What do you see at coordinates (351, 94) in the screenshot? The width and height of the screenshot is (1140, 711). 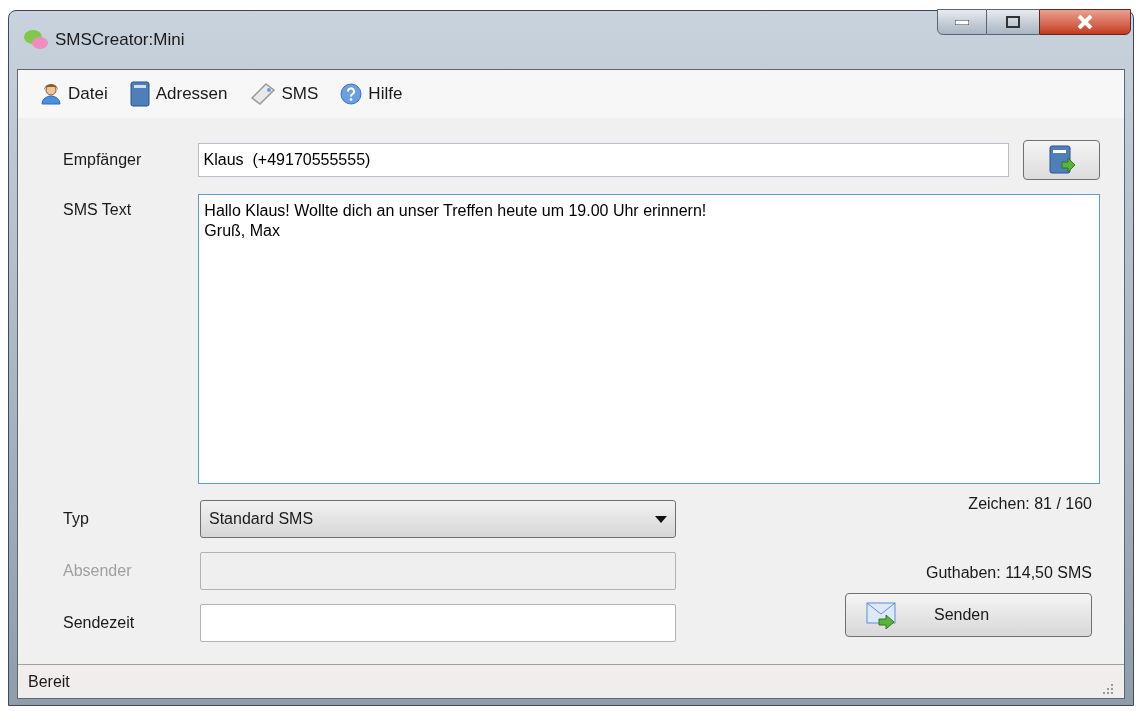 I see `help-icon` at bounding box center [351, 94].